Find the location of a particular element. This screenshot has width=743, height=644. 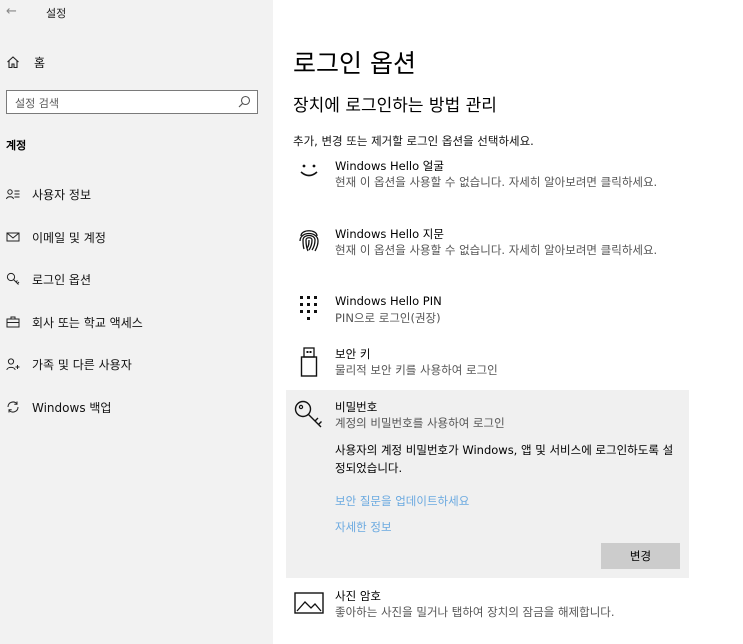

option-title: Windows Hello PIN is located at coordinates (388, 301).